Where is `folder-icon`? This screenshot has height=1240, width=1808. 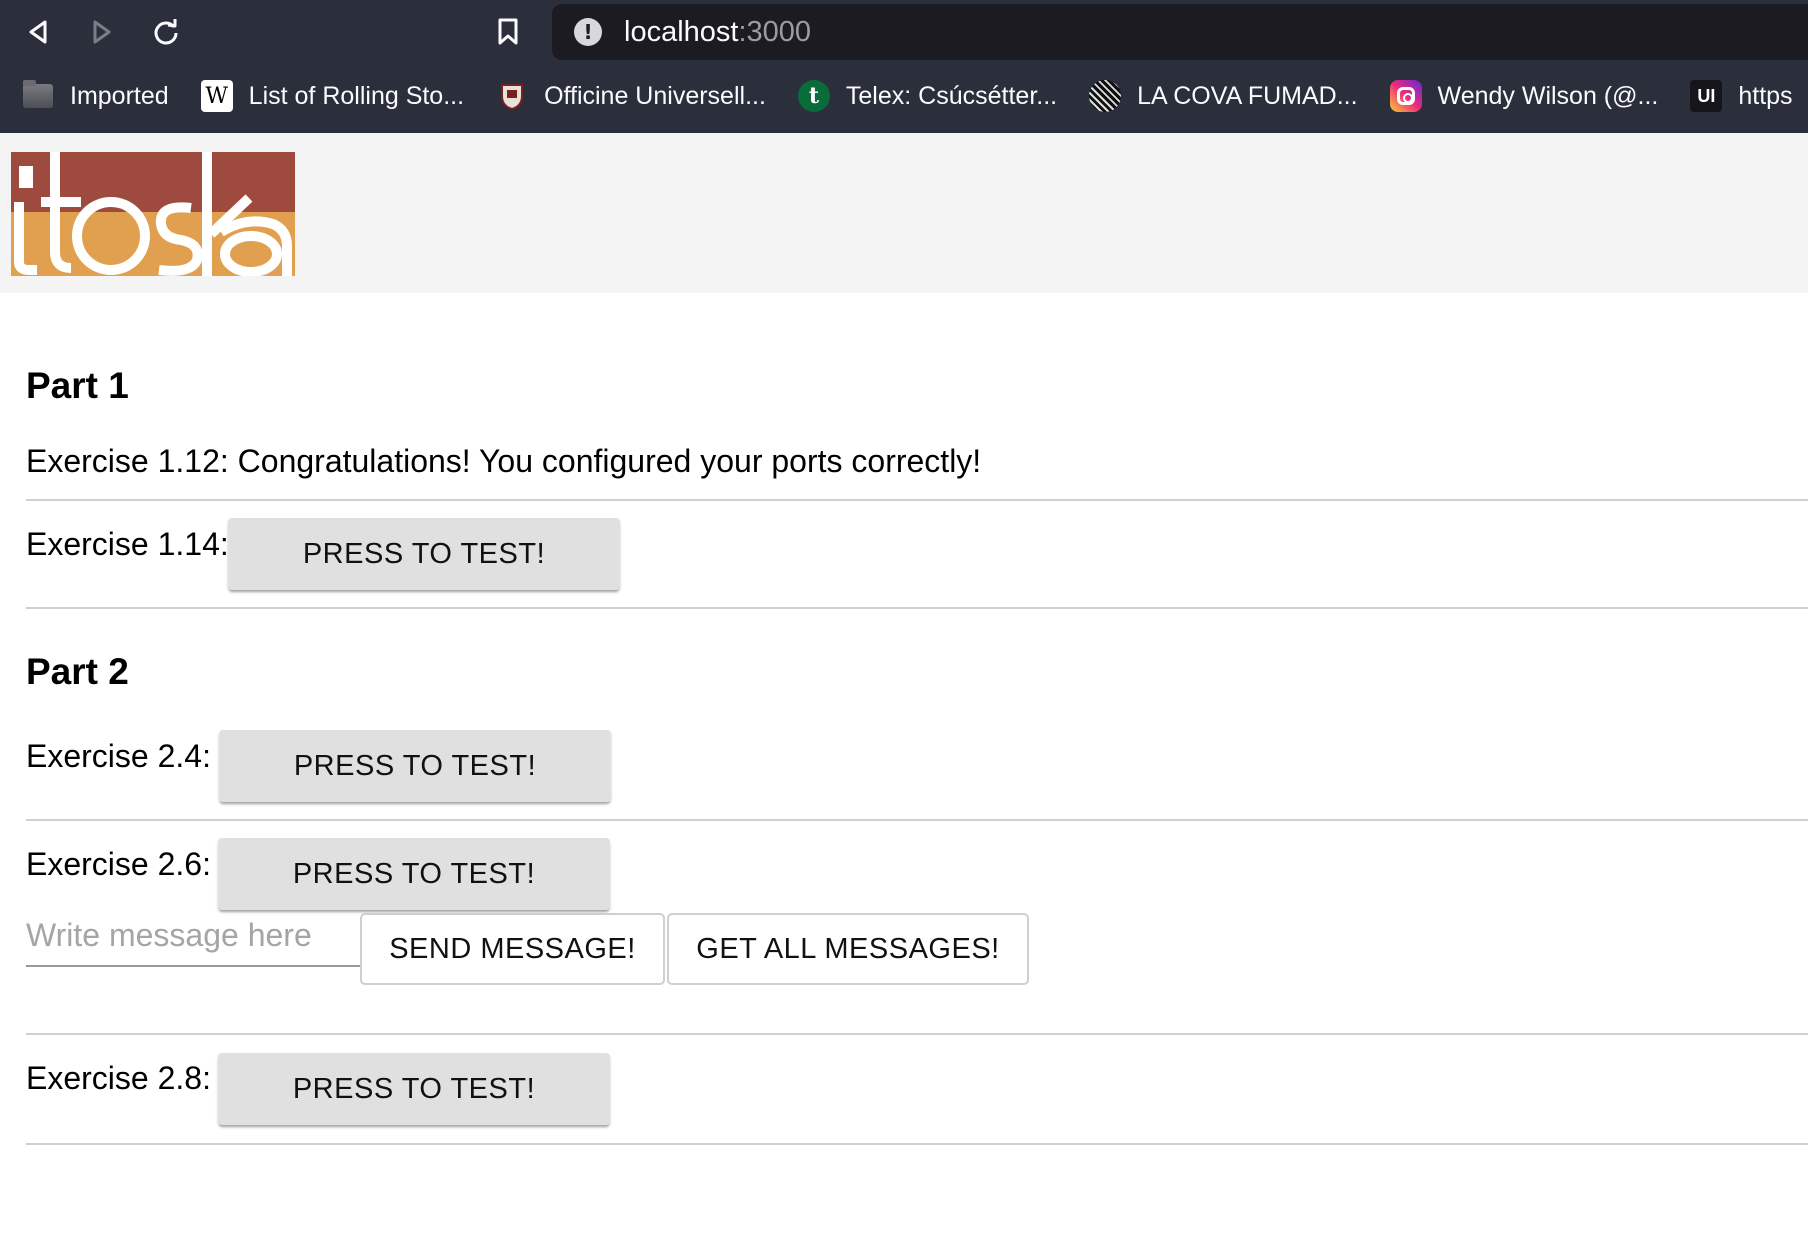 folder-icon is located at coordinates (38, 96).